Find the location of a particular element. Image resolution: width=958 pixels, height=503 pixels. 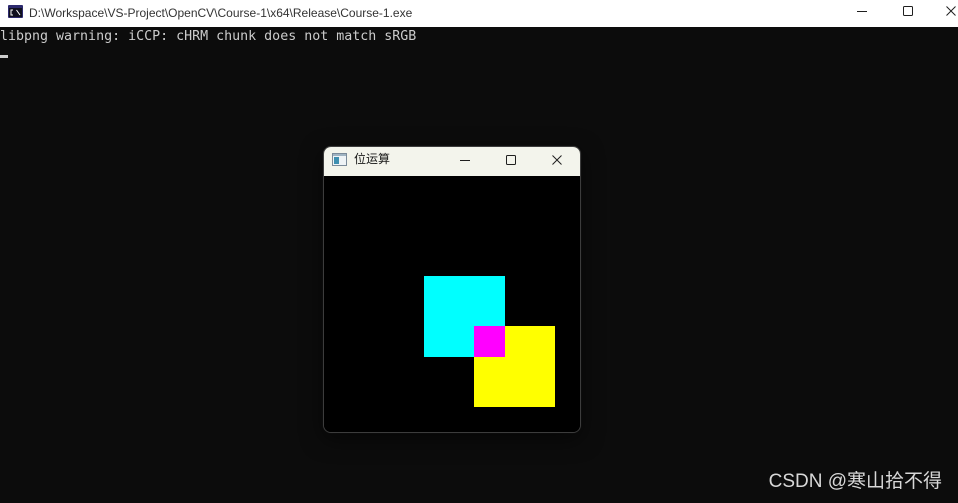

opencv-close-button is located at coordinates (557, 161).